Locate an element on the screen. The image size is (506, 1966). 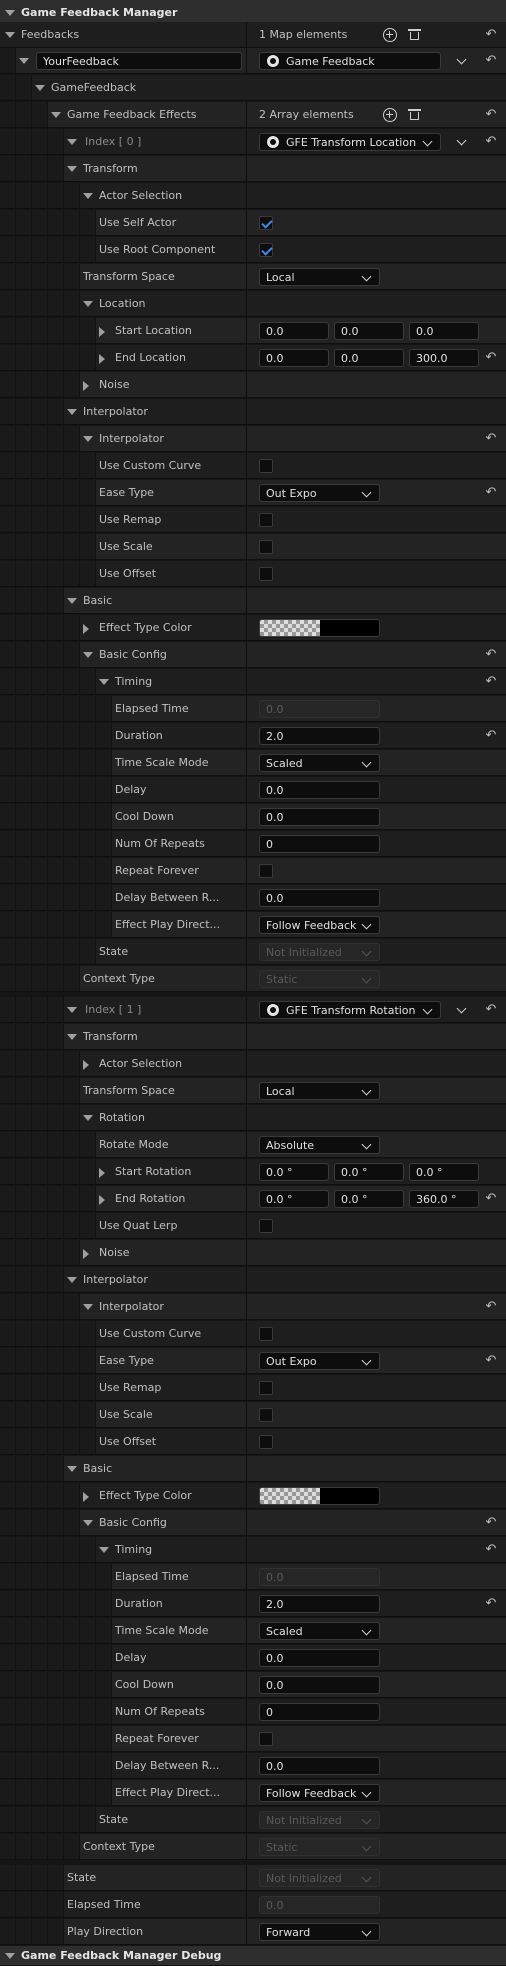
end-location-y-field: 0.0 is located at coordinates (369, 358).